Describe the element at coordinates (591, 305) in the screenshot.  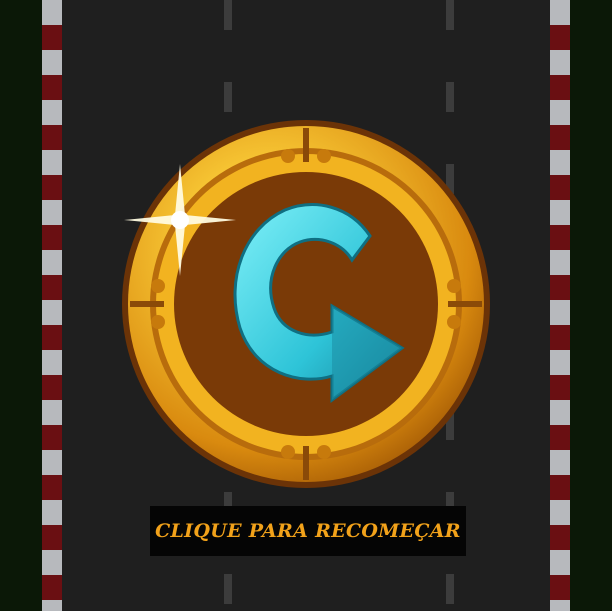
I see `right-grass` at that location.